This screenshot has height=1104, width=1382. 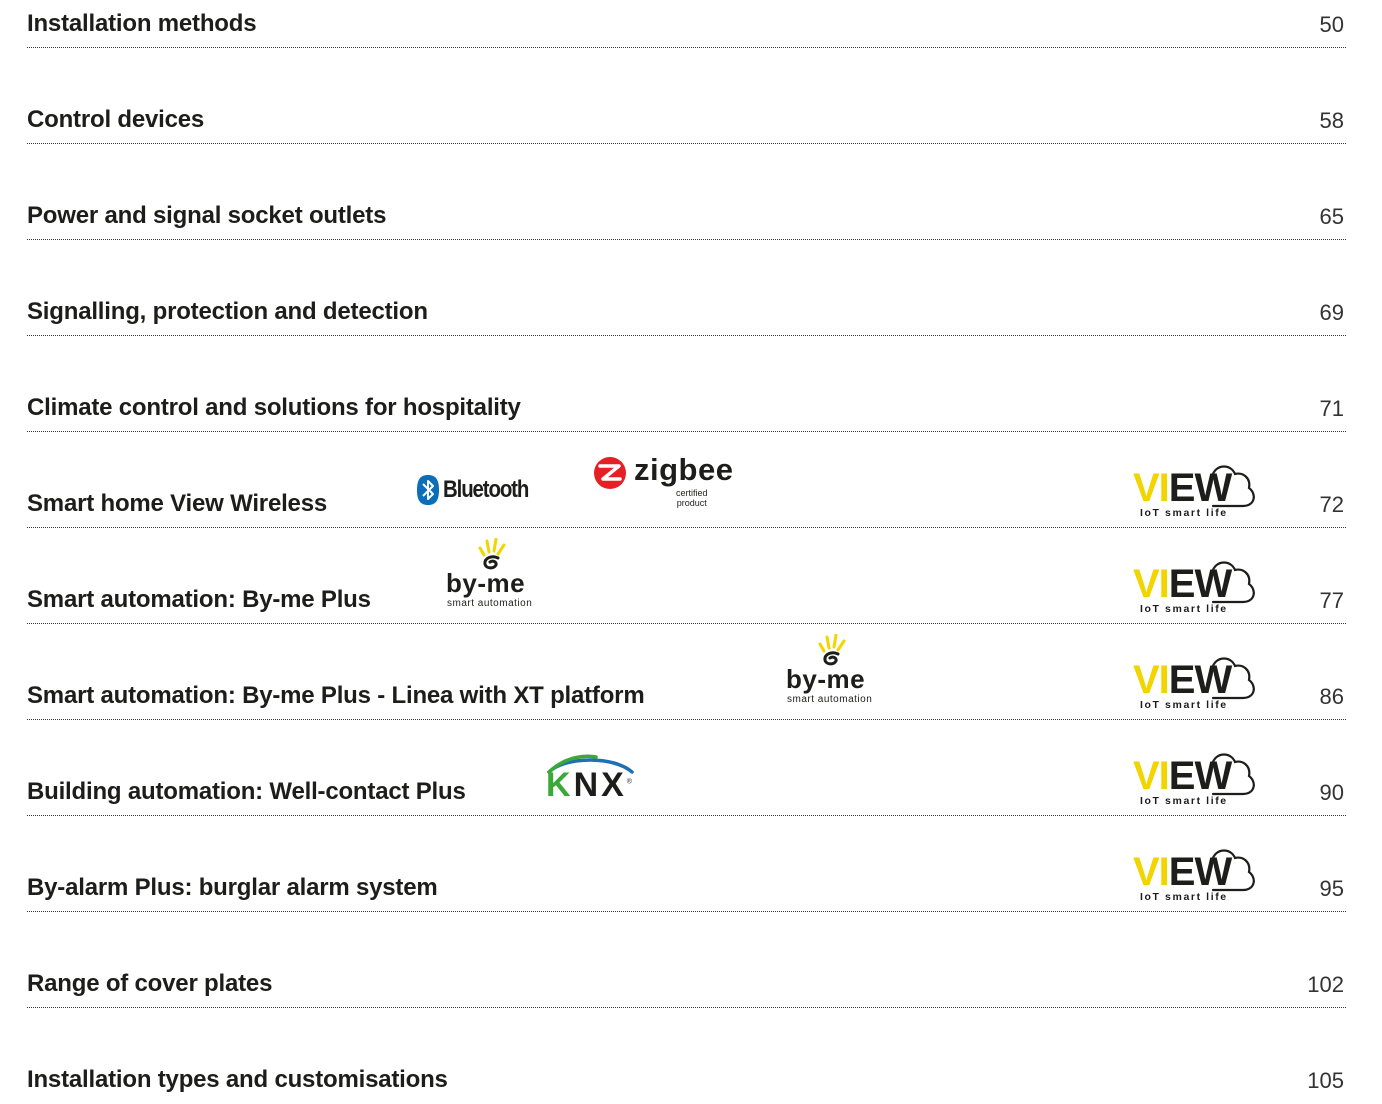 I want to click on toc-title: Installation types and customisations, so click(x=237, y=1079).